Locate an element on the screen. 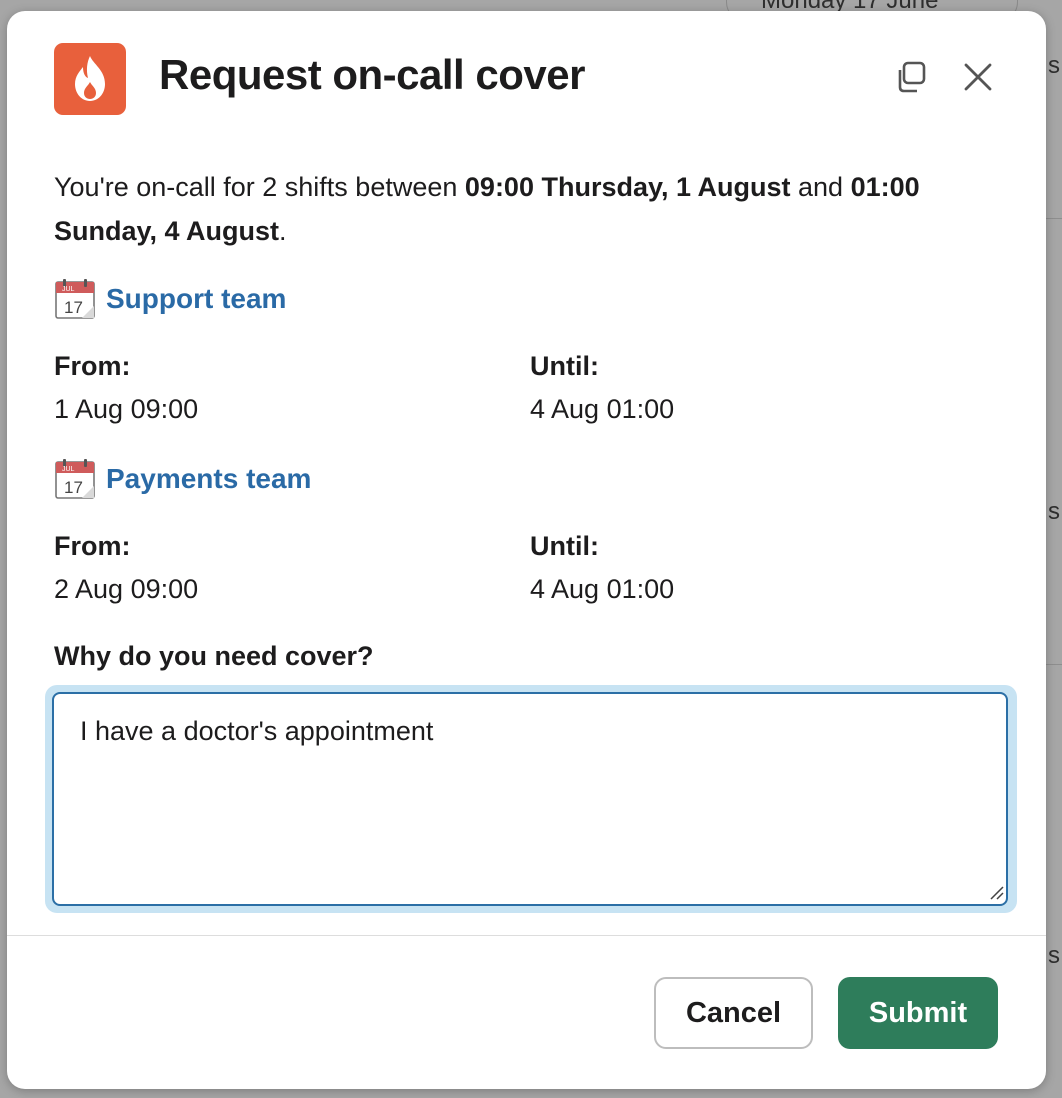 The image size is (1062, 1098). summary-prefix: You're on-call for 2 shifts between is located at coordinates (259, 187).